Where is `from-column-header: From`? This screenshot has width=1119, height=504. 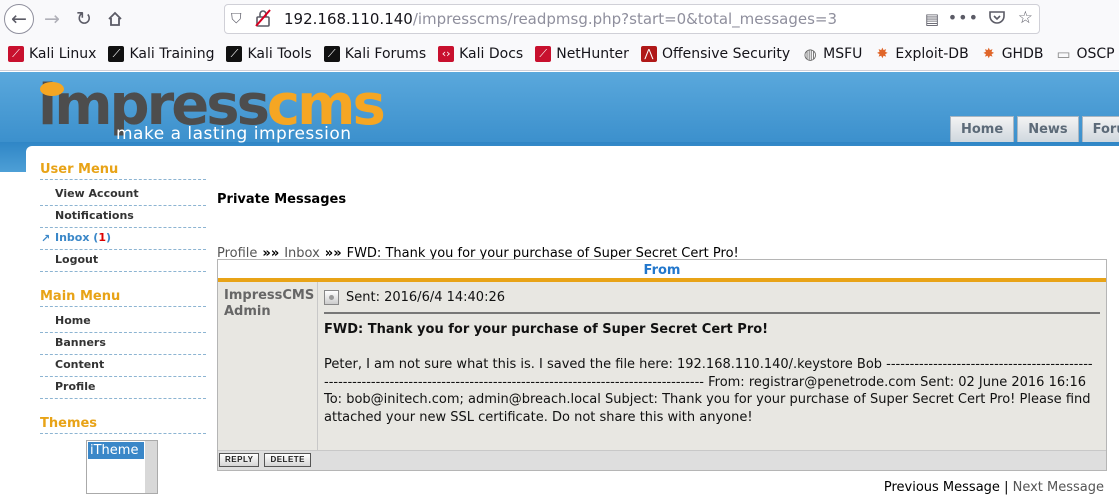
from-column-header: From is located at coordinates (662, 271).